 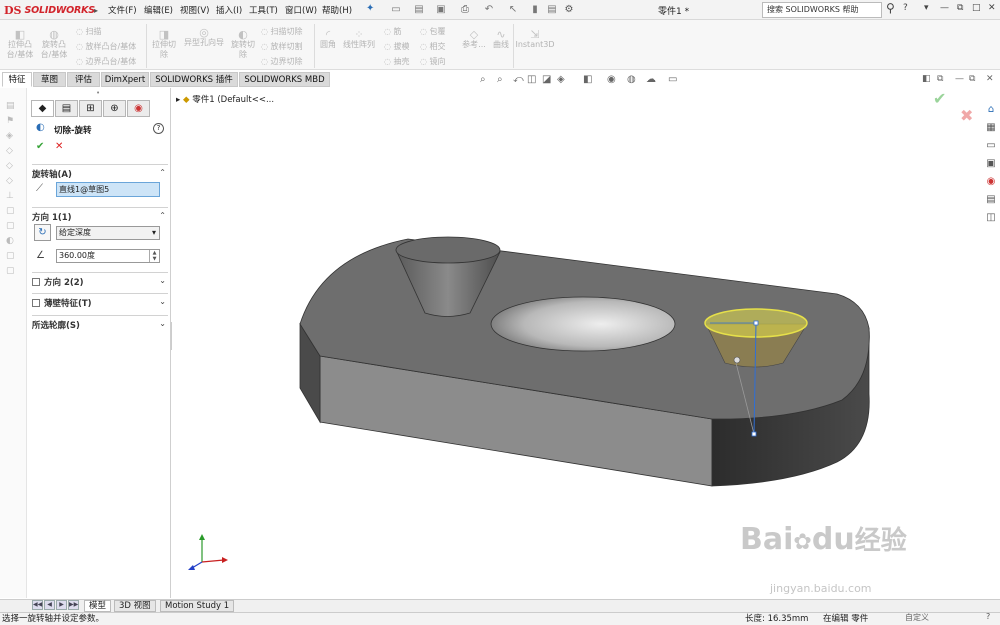 I want to click on tab-mbd: SOLIDWORKS MBD, so click(x=284, y=79).